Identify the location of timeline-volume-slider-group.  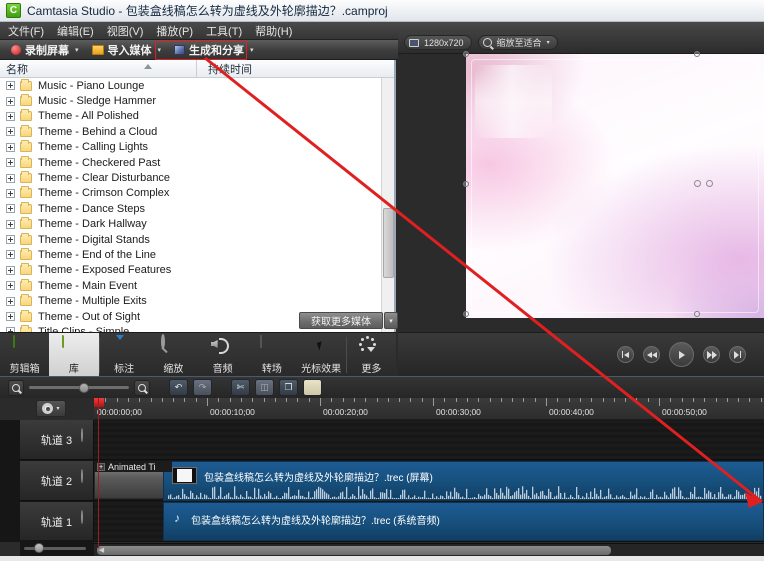
(57, 548).